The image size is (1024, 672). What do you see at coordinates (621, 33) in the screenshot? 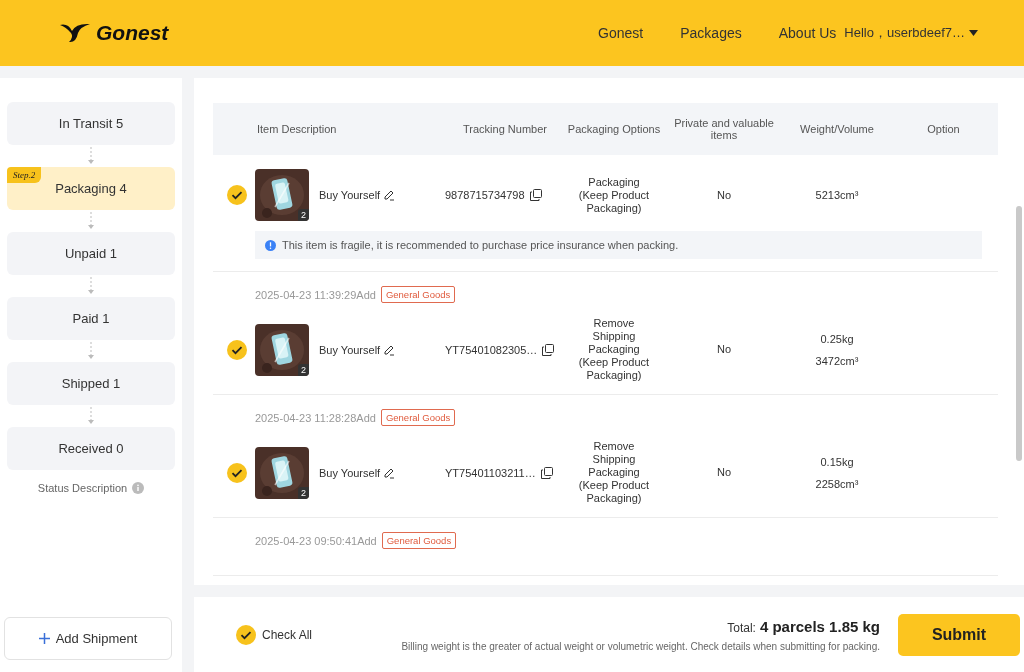
I see `nav-link: Gonest` at bounding box center [621, 33].